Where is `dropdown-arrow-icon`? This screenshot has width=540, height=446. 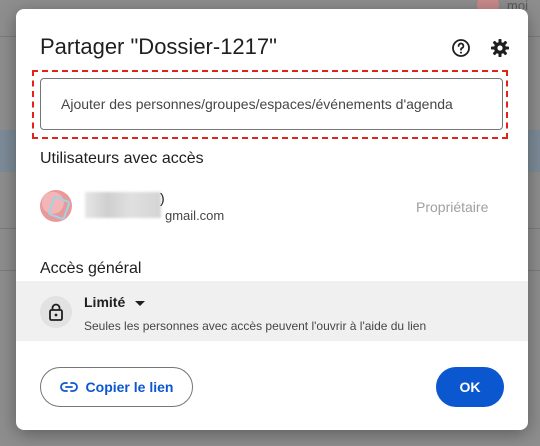 dropdown-arrow-icon is located at coordinates (140, 302).